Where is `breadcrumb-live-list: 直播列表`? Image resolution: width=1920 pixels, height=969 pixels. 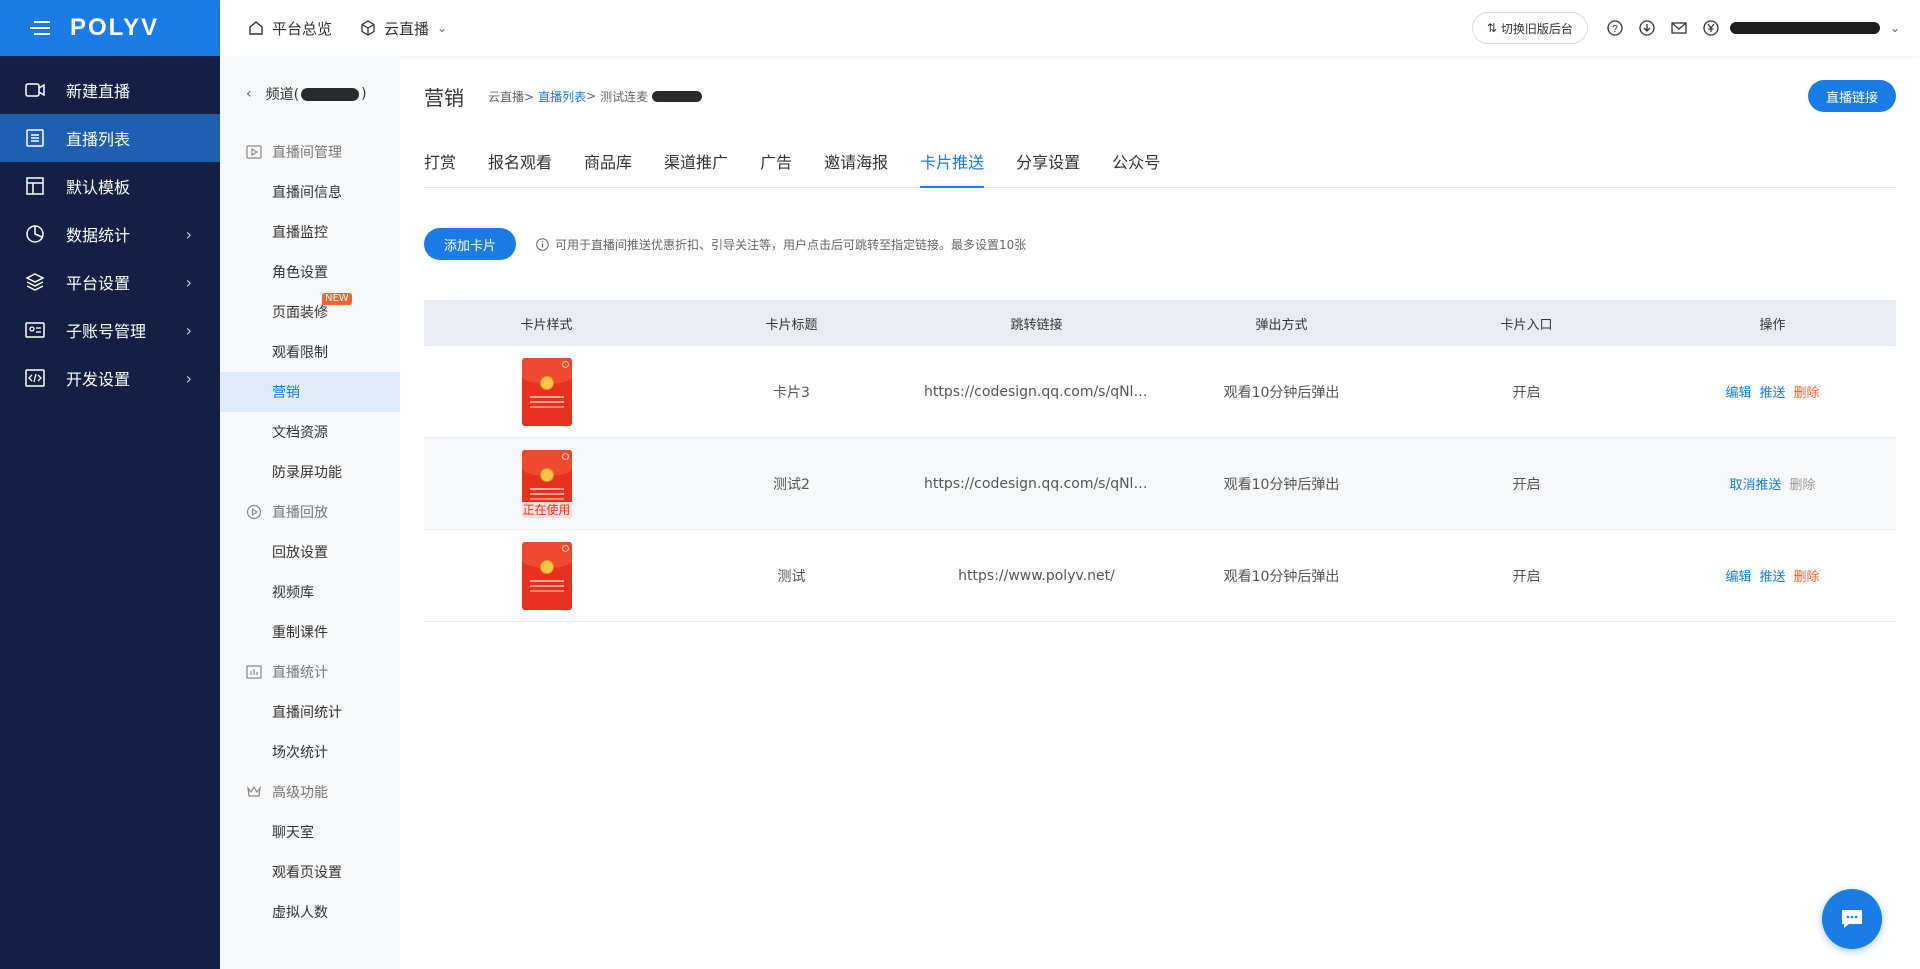
breadcrumb-live-list: 直播列表 is located at coordinates (562, 96).